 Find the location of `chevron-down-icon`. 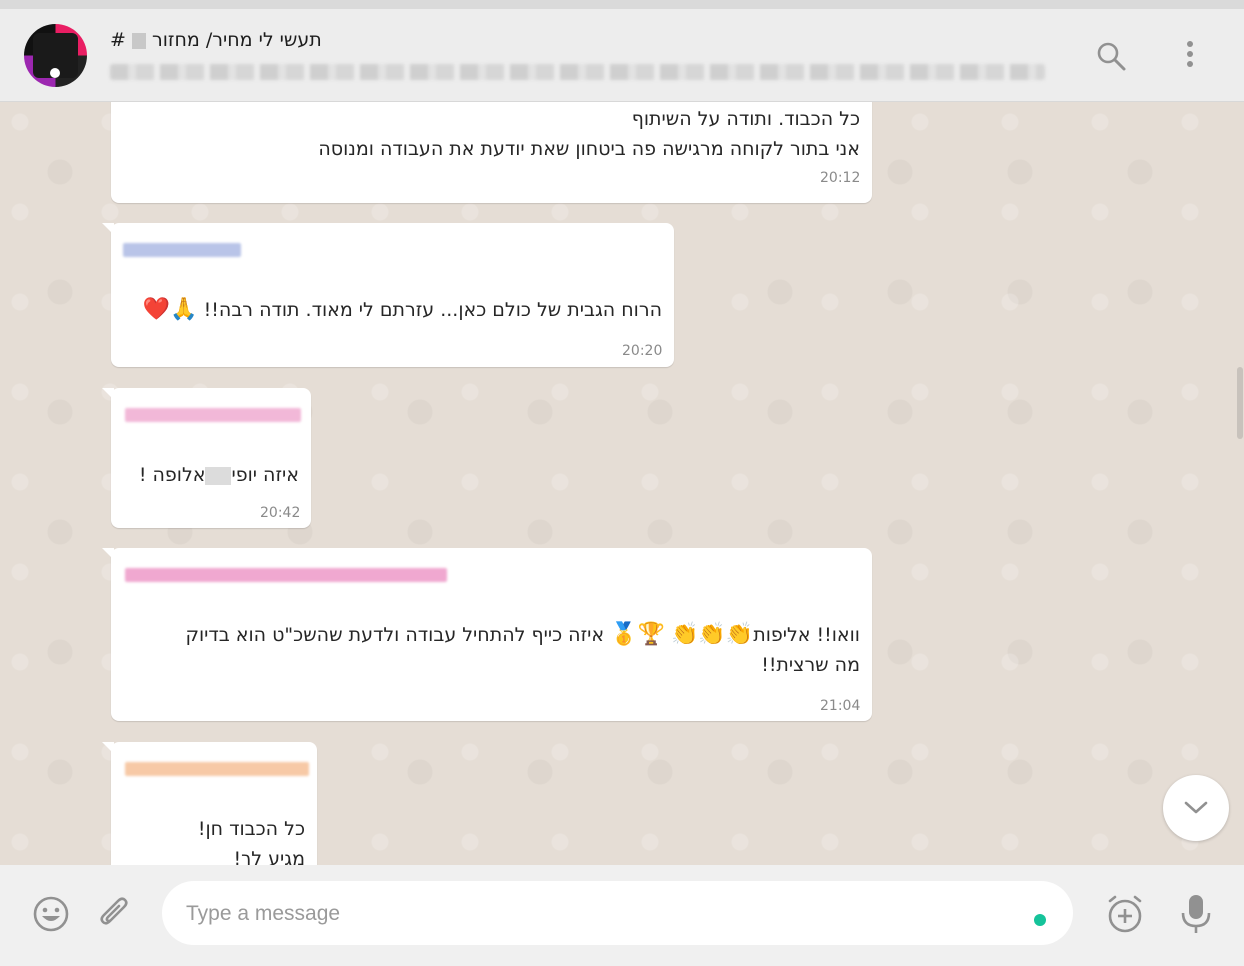

chevron-down-icon is located at coordinates (1196, 807).